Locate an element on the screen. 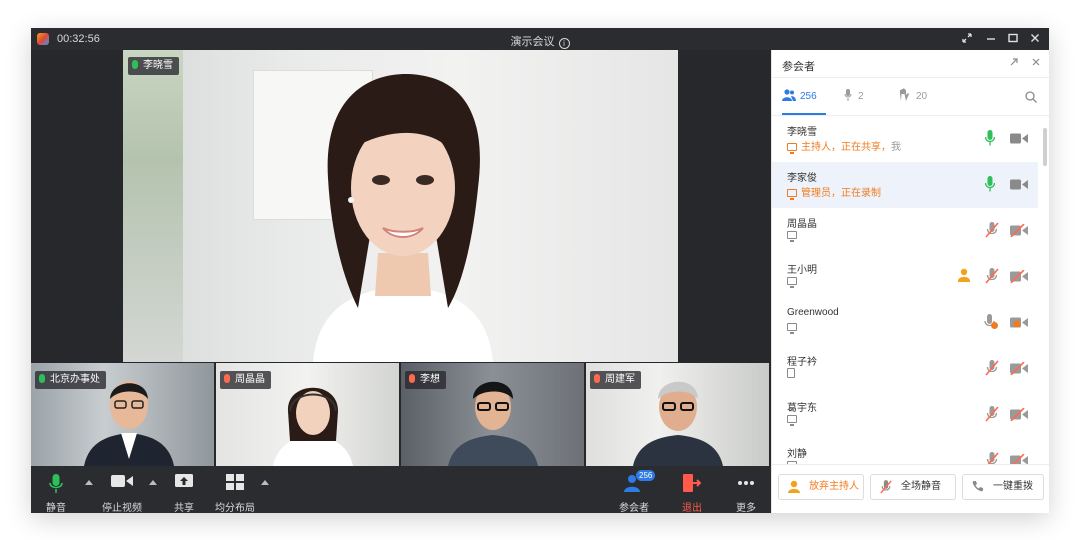 The image size is (1080, 540). mute-all-icon is located at coordinates (886, 487).